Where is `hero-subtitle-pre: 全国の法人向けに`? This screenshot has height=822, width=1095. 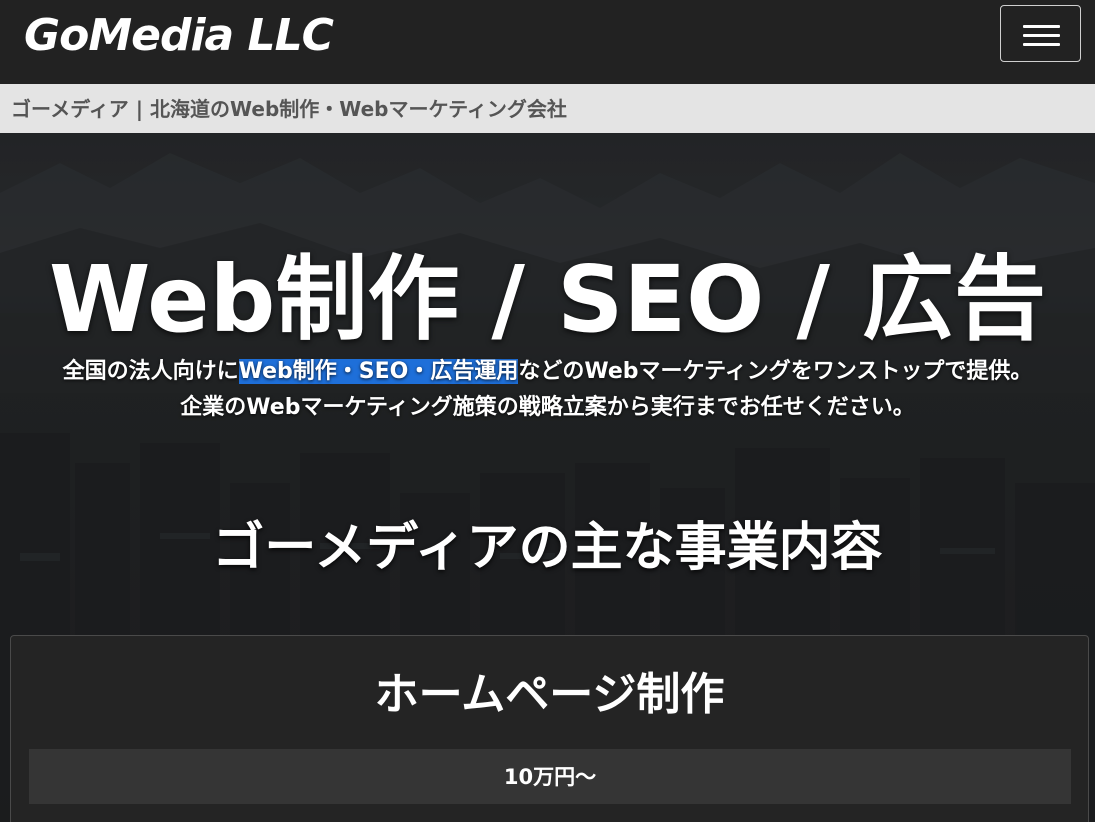 hero-subtitle-pre: 全国の法人向けに is located at coordinates (150, 371).